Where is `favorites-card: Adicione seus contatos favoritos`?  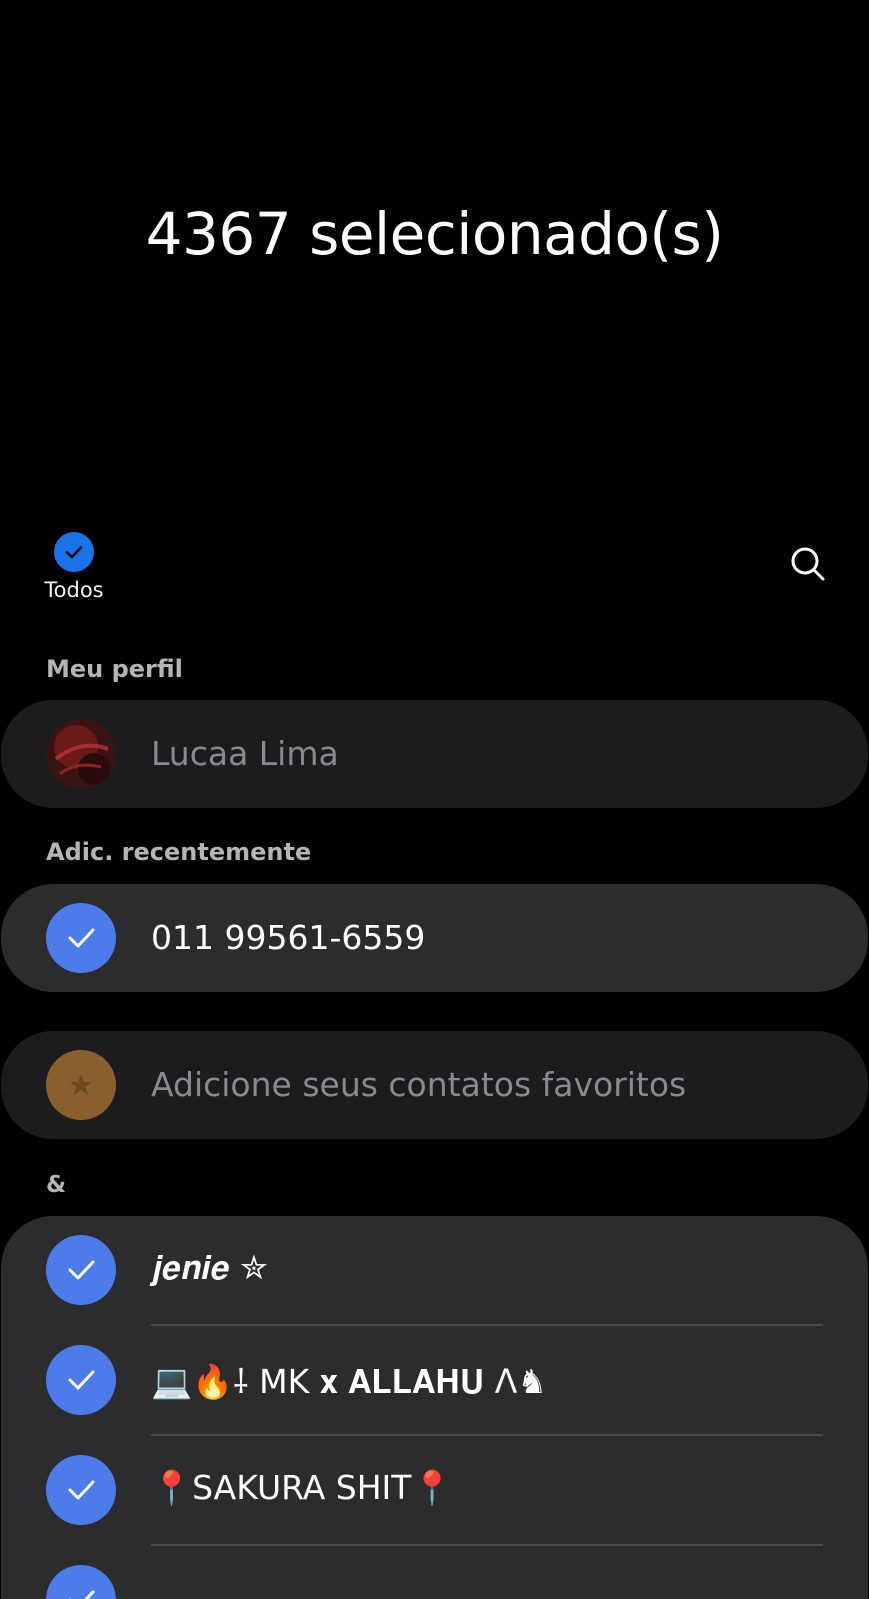 favorites-card: Adicione seus contatos favoritos is located at coordinates (434, 1085).